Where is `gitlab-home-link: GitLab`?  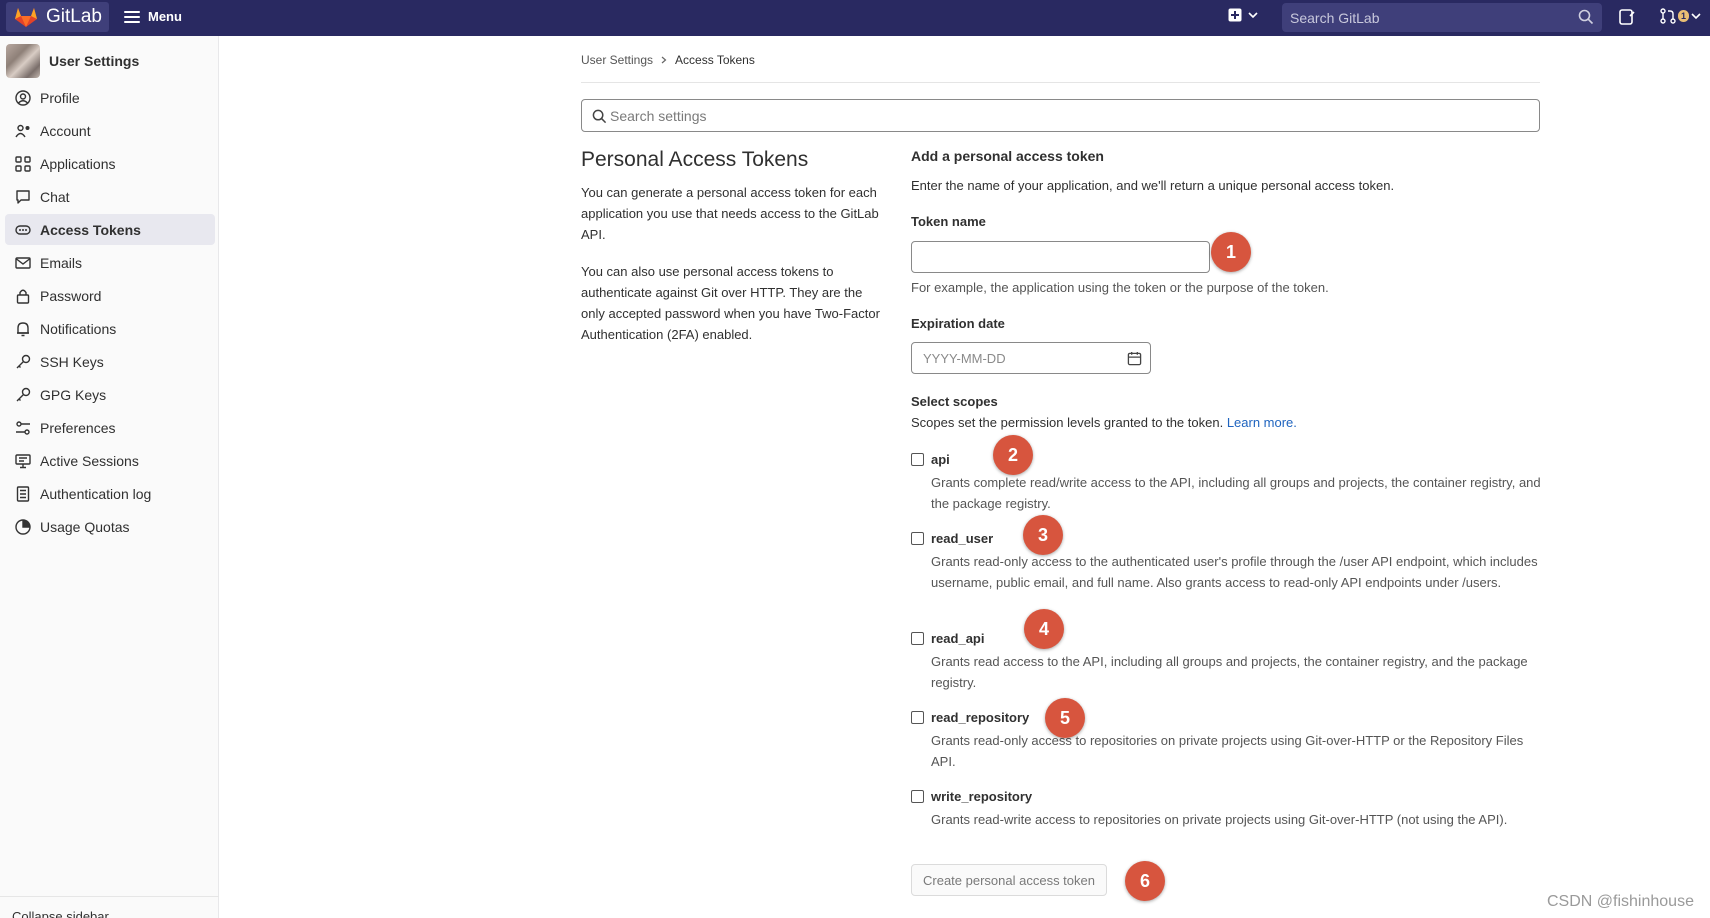 gitlab-home-link: GitLab is located at coordinates (57, 17).